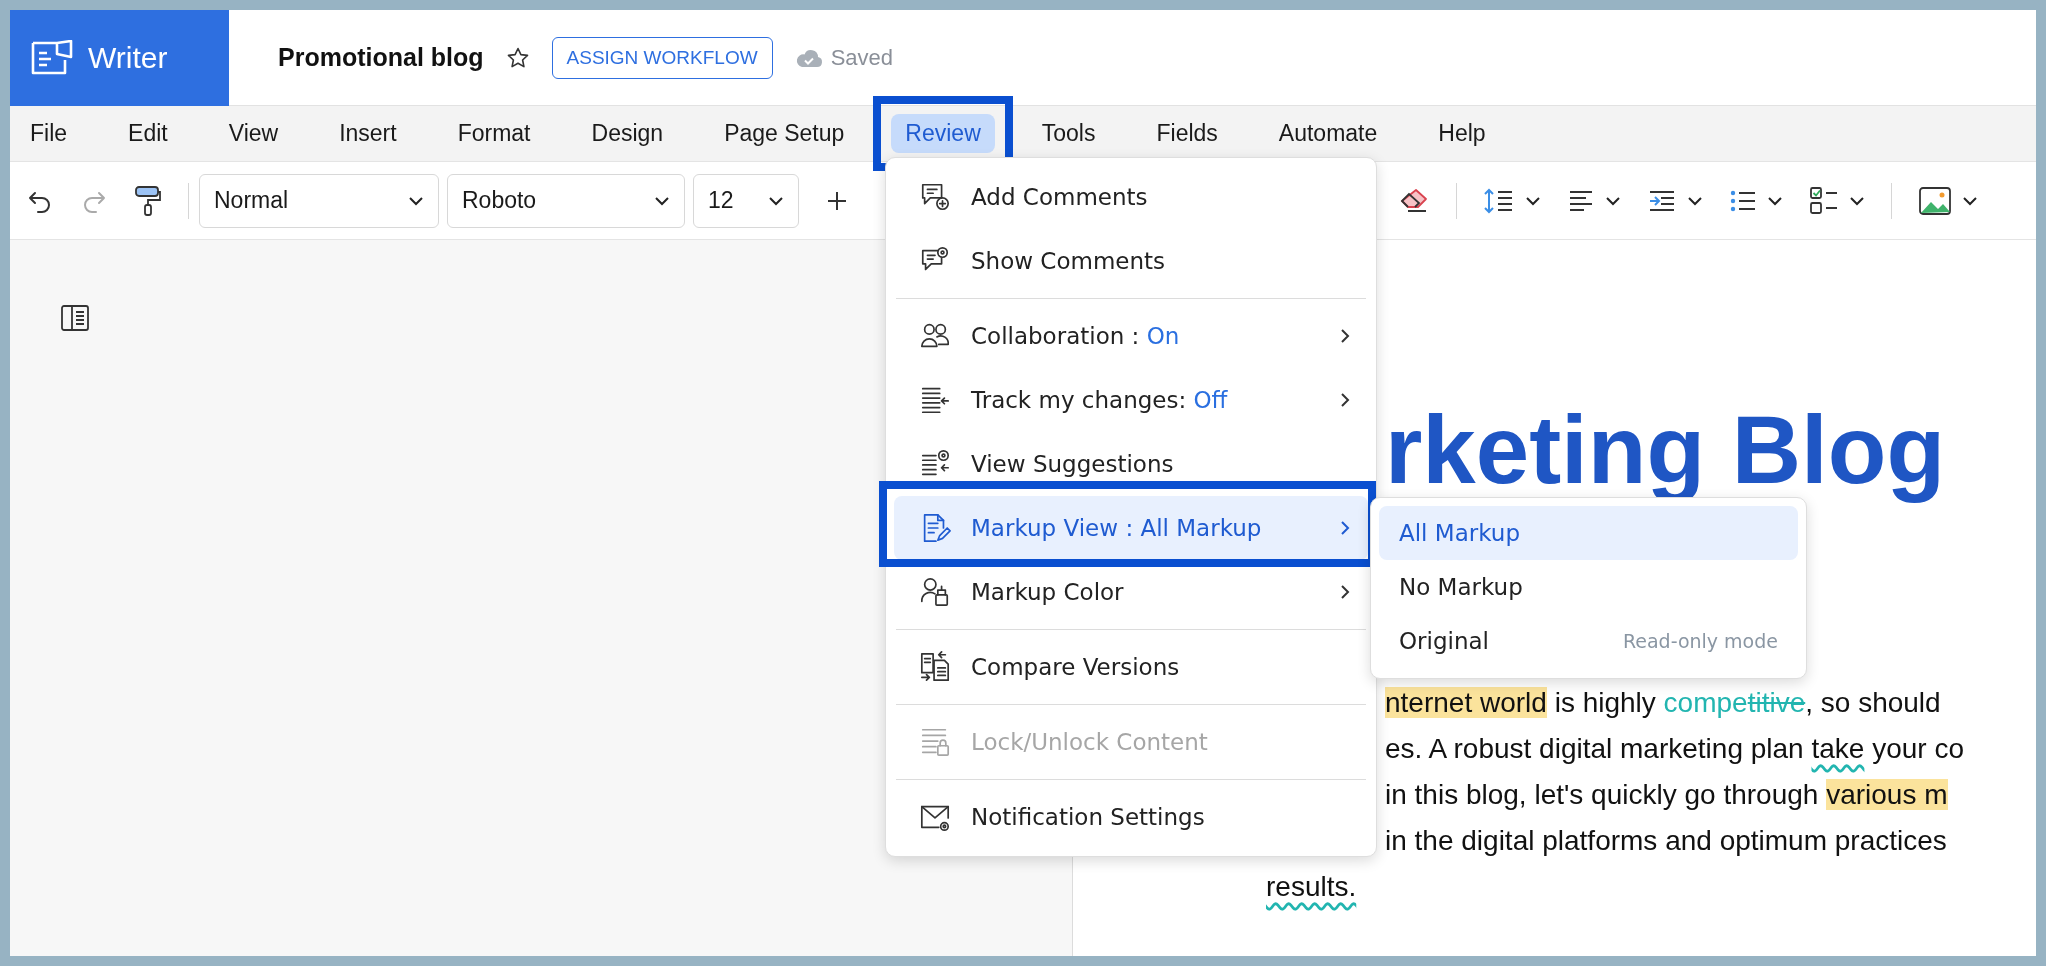 The image size is (2046, 966). What do you see at coordinates (148, 133) in the screenshot?
I see `menu-item: Edit` at bounding box center [148, 133].